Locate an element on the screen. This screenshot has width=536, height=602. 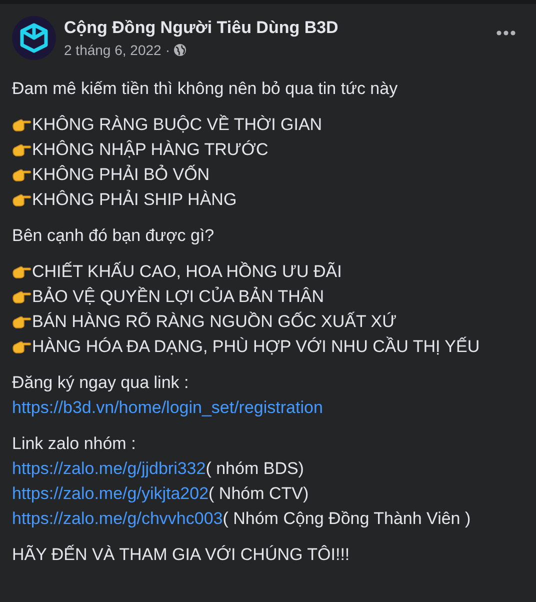
more-options-icon is located at coordinates (506, 33).